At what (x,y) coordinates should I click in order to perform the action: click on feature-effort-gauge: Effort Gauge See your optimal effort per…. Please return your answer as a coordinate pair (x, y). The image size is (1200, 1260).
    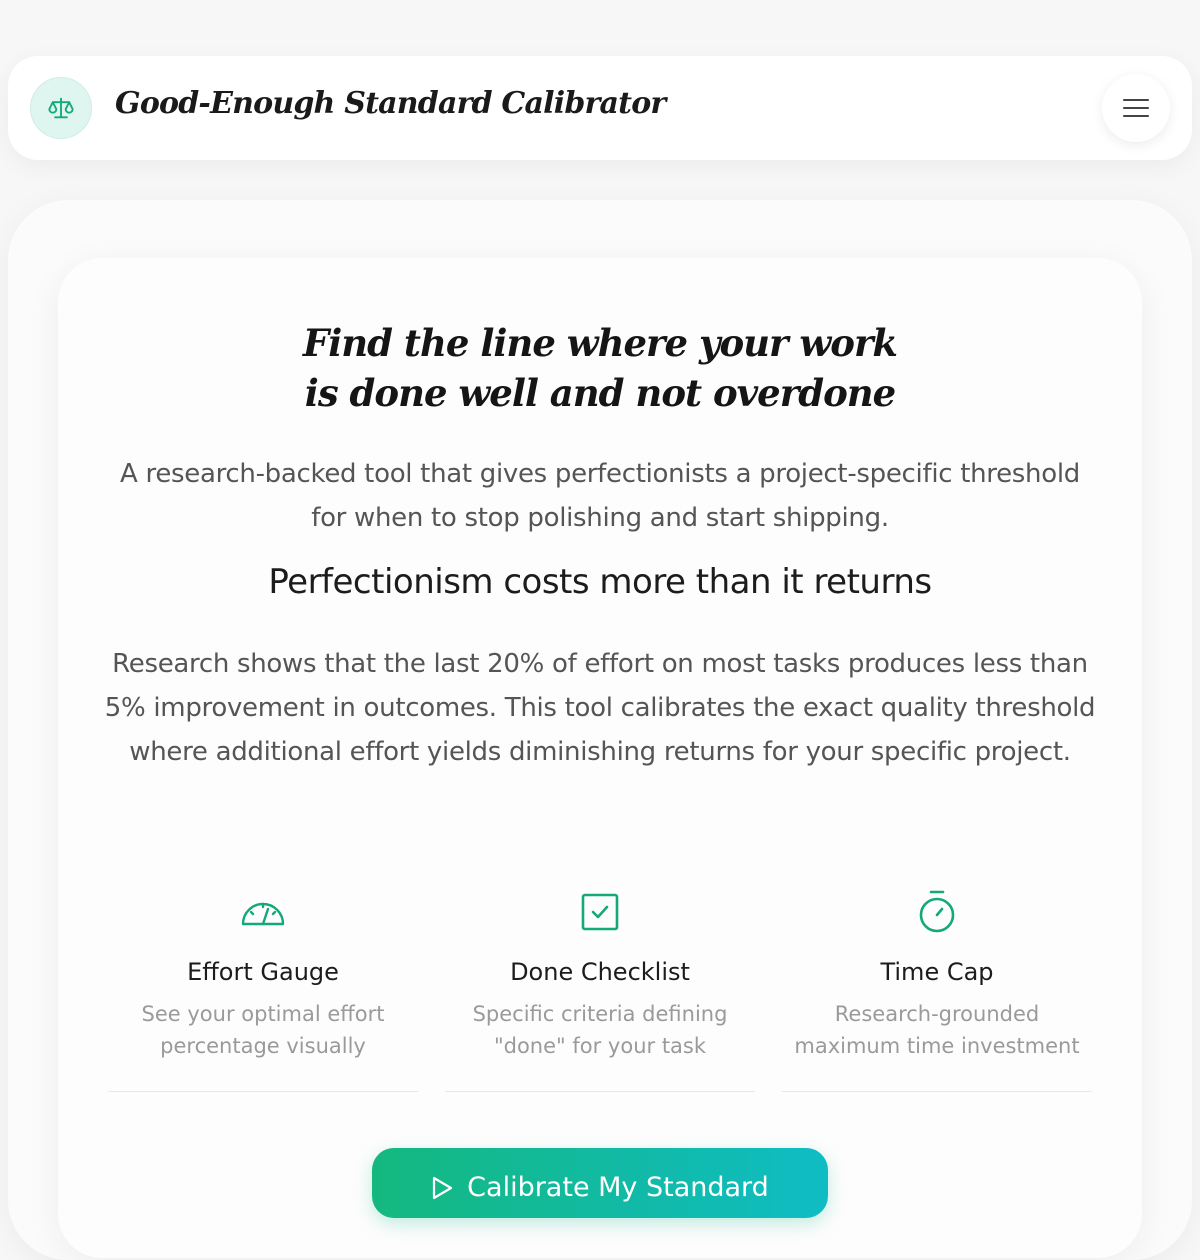
    Looking at the image, I should click on (263, 986).